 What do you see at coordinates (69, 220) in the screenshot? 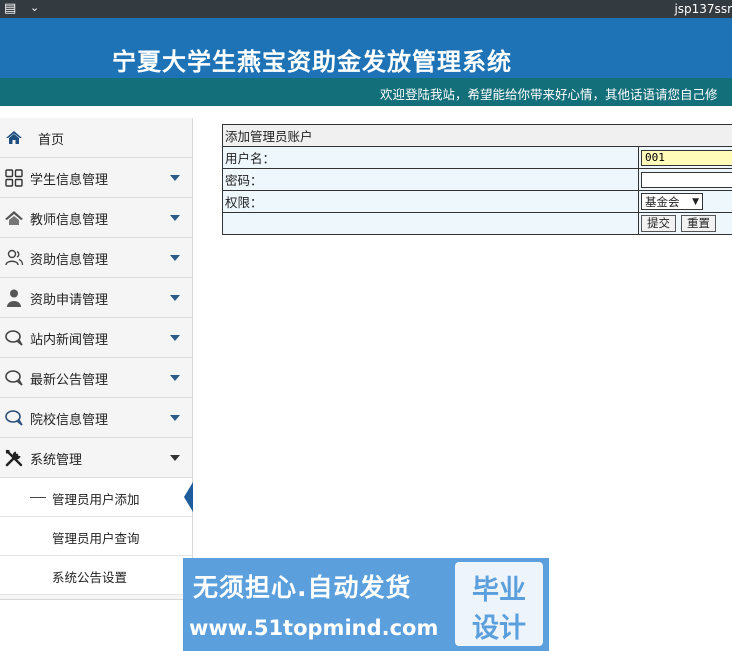
I see `sidebar-item-label: 教师信息管理` at bounding box center [69, 220].